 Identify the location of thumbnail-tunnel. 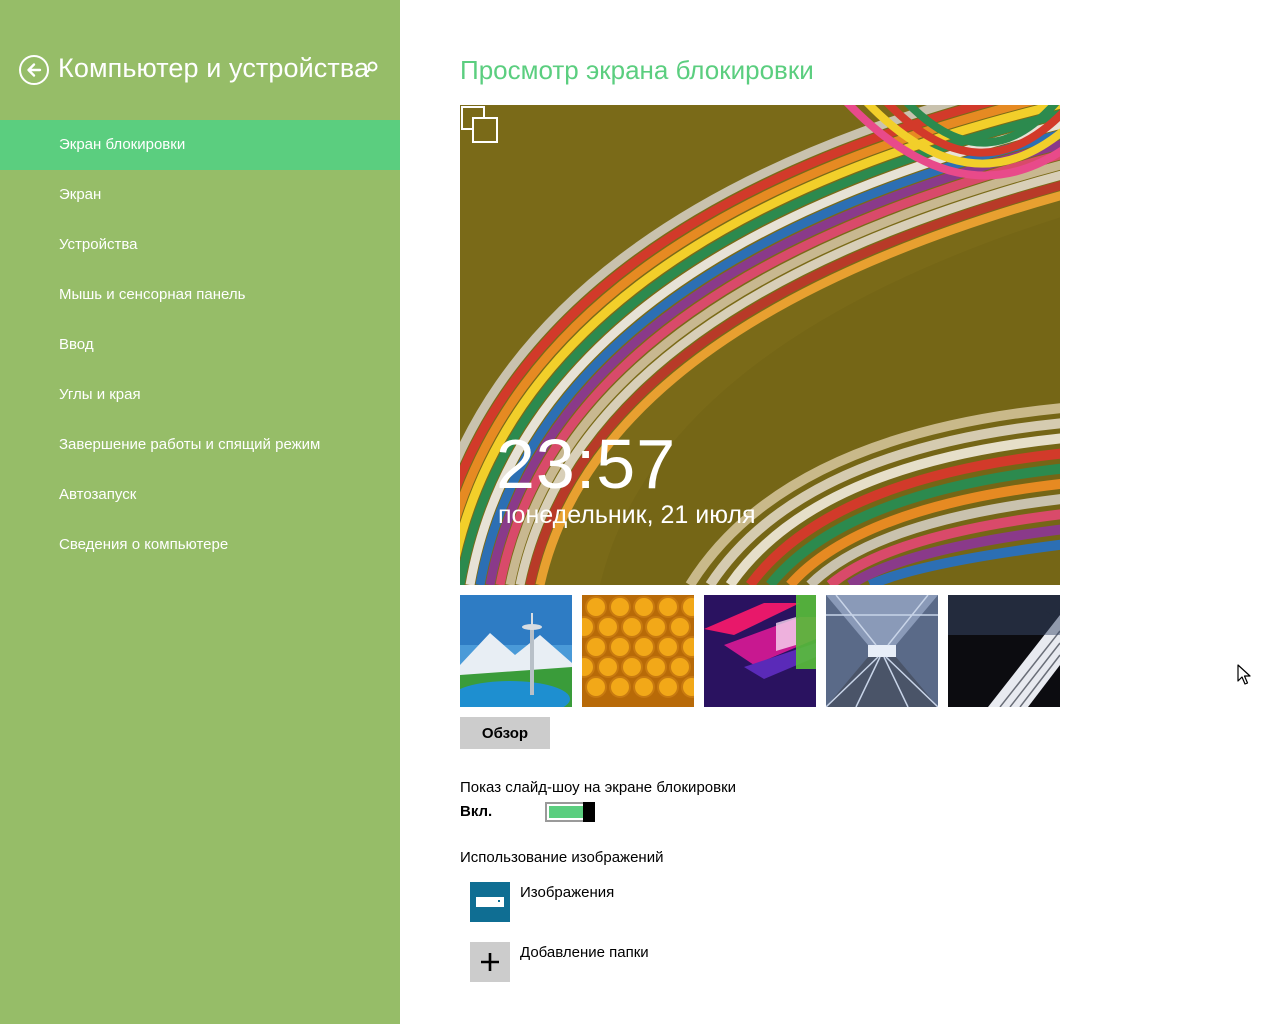
(882, 651).